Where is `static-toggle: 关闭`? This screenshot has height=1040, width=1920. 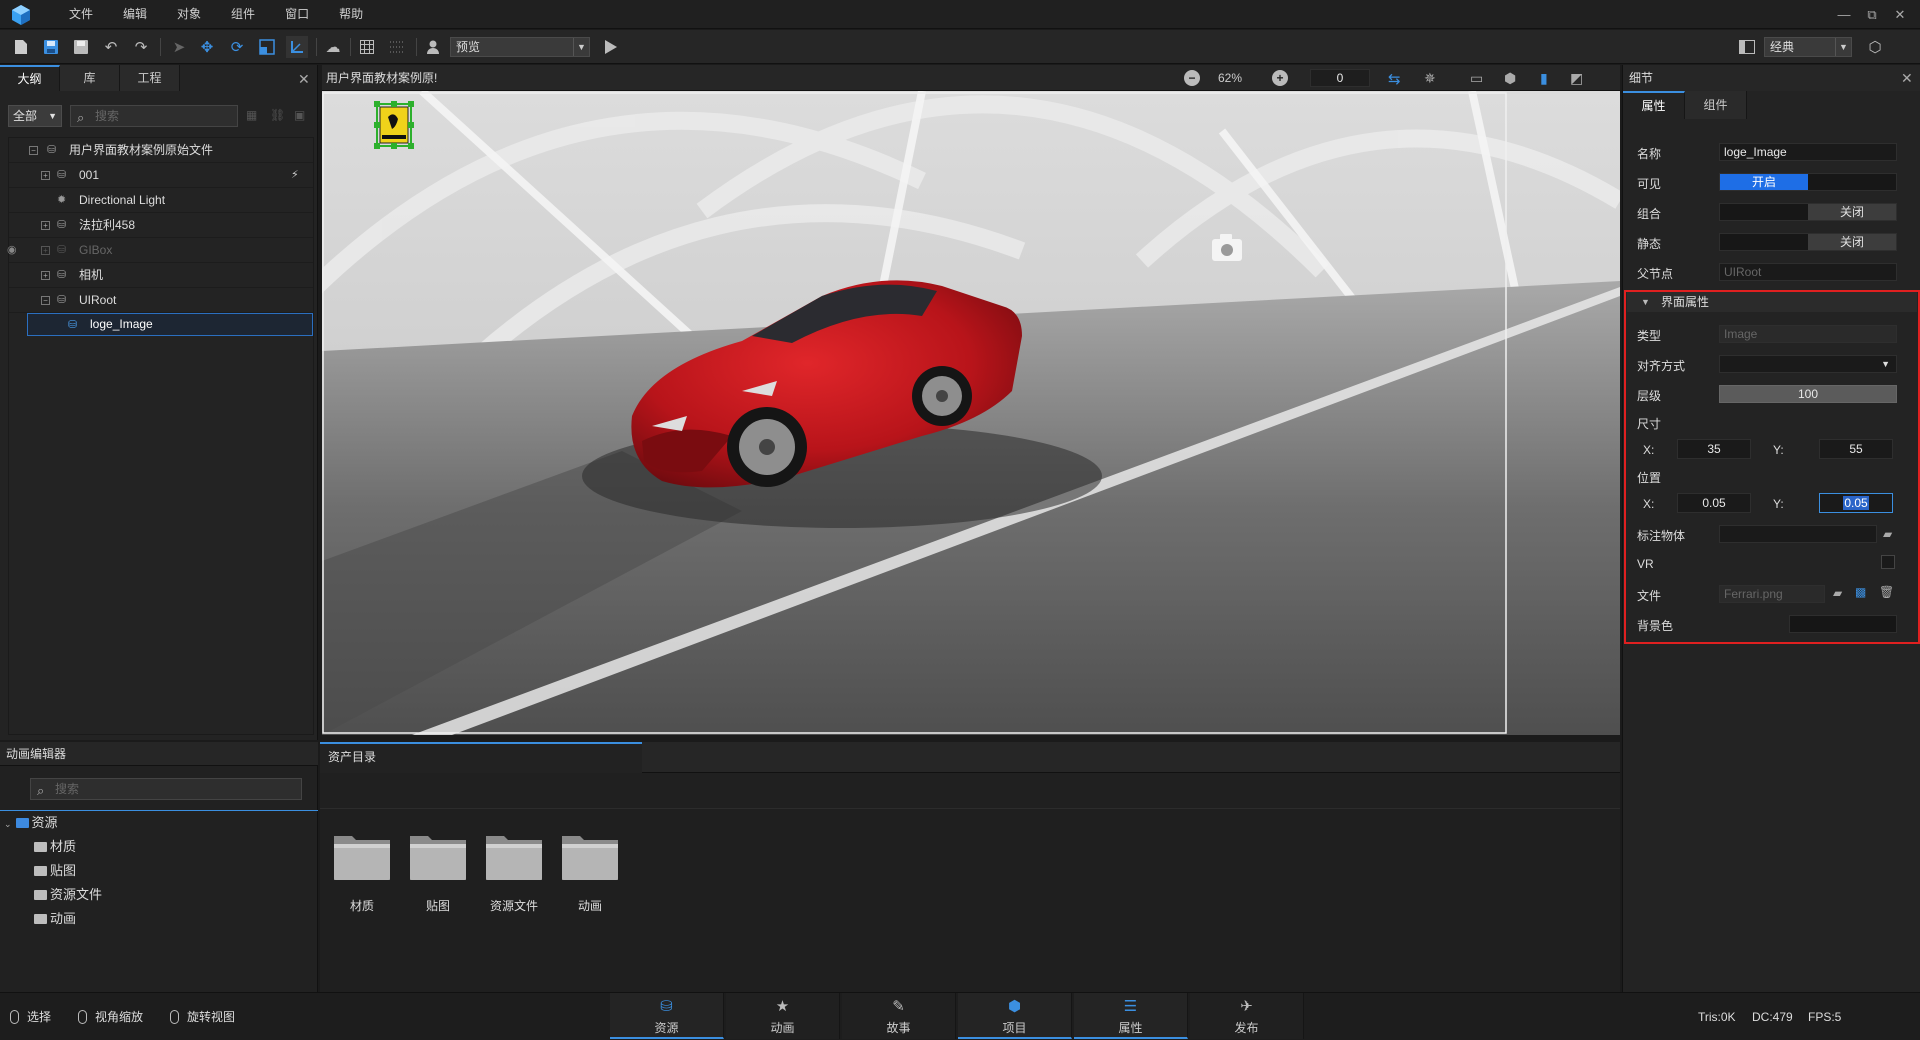
static-toggle: 关闭 is located at coordinates (1808, 242).